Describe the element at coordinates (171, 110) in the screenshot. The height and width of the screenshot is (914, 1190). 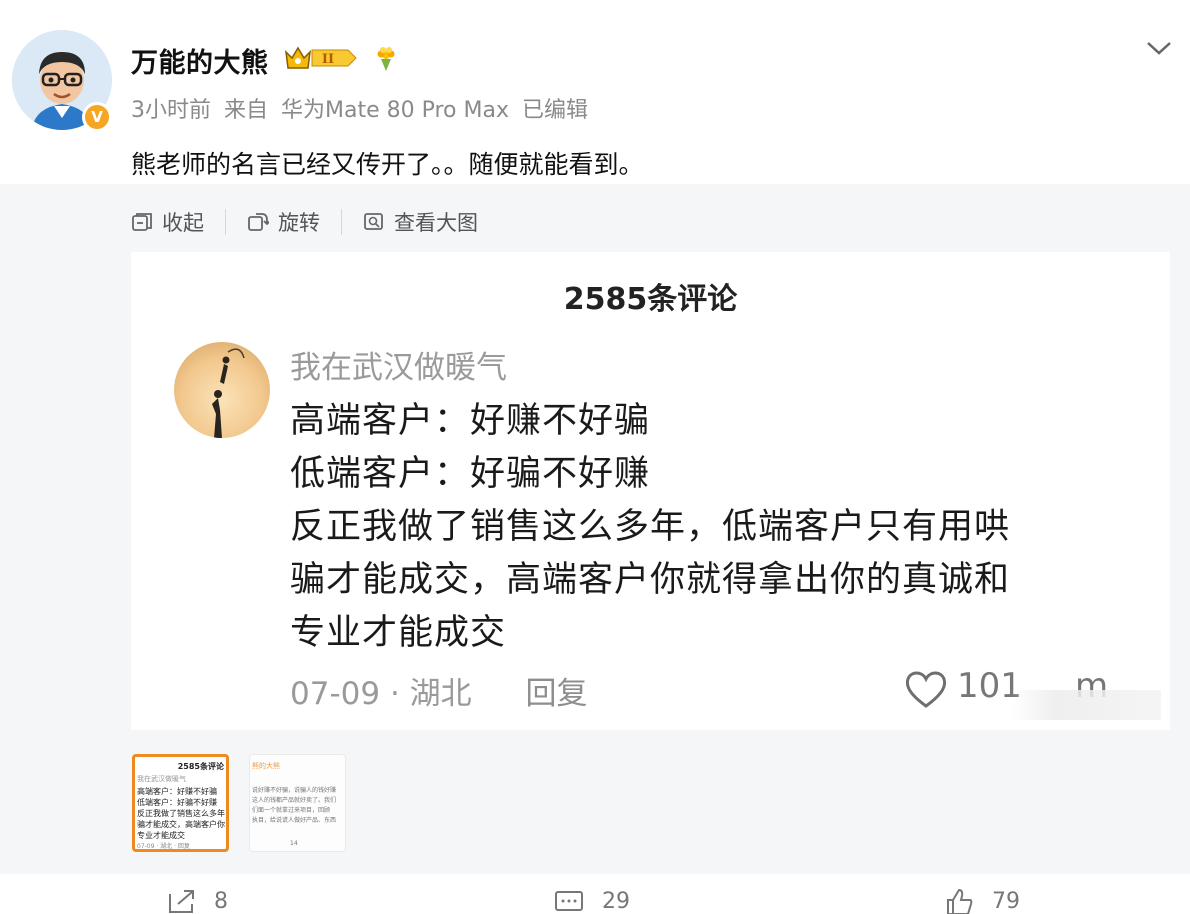
I see `post-time: 3小时前` at that location.